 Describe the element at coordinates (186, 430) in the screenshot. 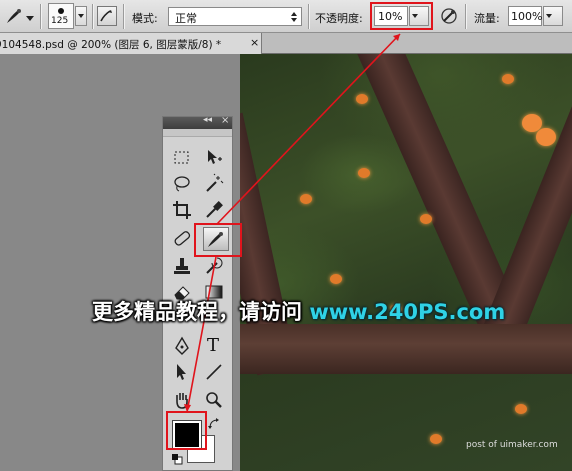

I see `highlight-foreground-color` at that location.